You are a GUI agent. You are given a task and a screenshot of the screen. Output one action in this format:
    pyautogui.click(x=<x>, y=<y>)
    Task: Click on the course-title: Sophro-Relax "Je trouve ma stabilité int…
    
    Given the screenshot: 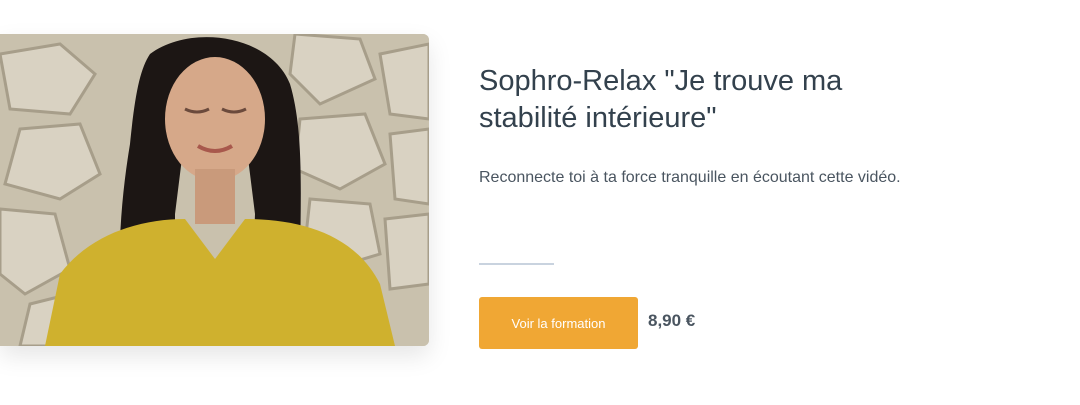 What is the action you would take?
    pyautogui.click(x=661, y=99)
    